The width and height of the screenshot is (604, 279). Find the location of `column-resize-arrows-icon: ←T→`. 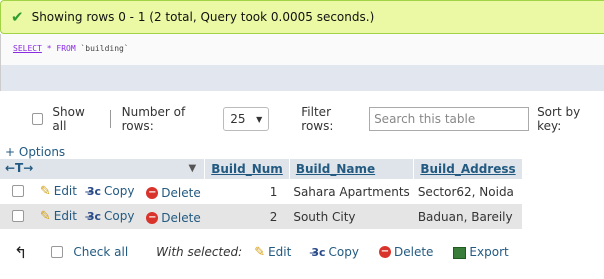

column-resize-arrows-icon: ←T→ is located at coordinates (19, 168).